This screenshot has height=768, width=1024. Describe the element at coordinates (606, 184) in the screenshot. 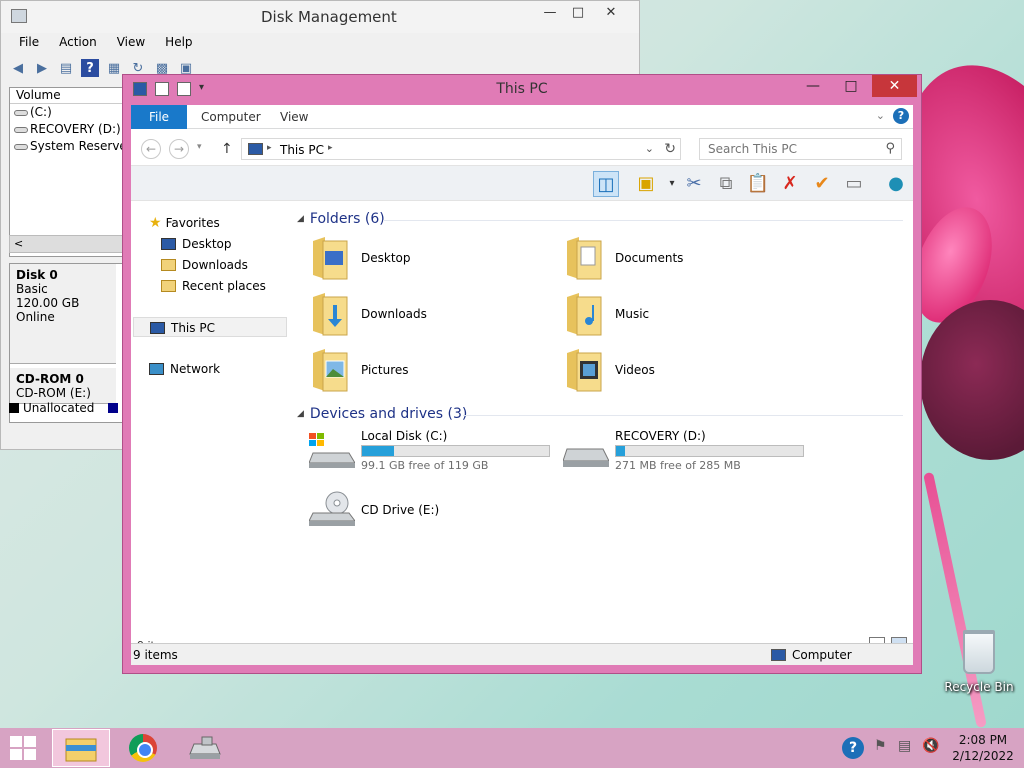

I see `navigation-pane-icon: ◫` at that location.